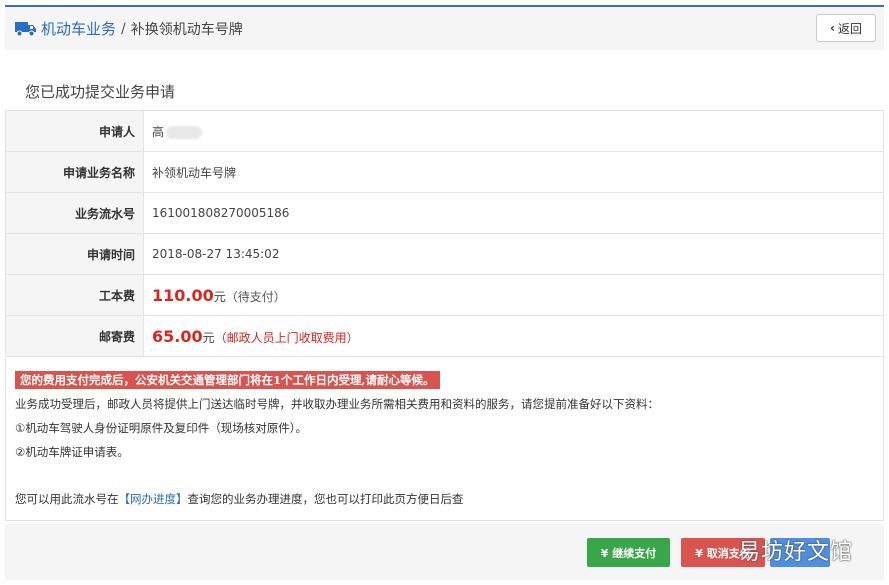  I want to click on page-header: 机动车业务 / 补换领机动车号牌 ‹ 返回, so click(444, 27).